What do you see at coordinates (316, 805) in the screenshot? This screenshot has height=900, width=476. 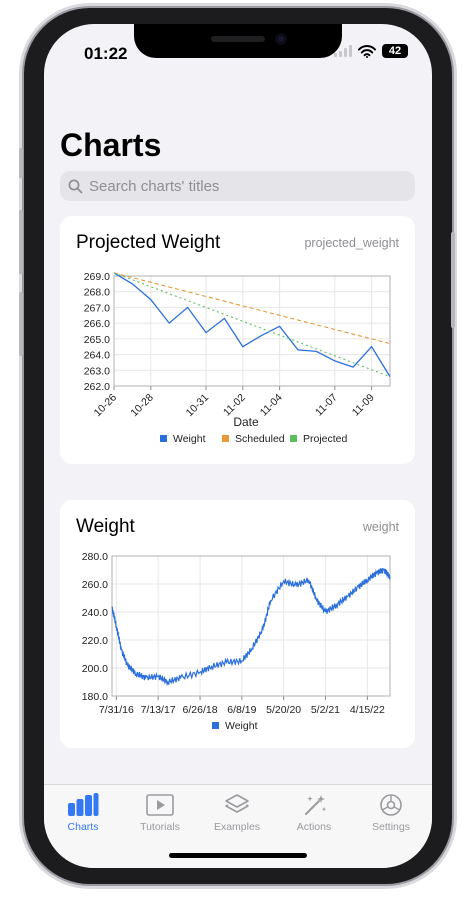 I see `magic-wand-icon` at bounding box center [316, 805].